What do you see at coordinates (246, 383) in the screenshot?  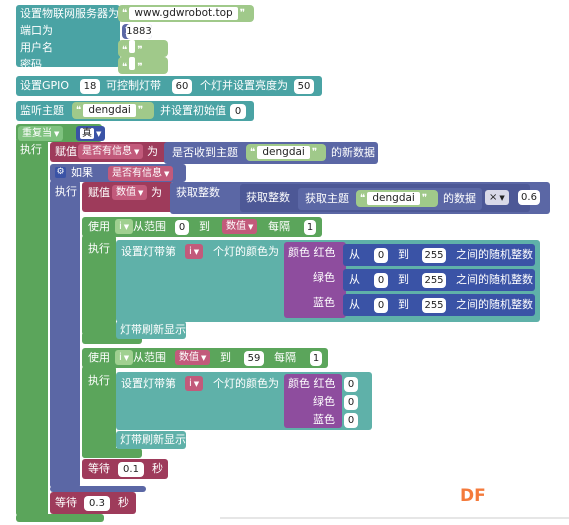 I see `for2-color-label: 个灯的颜色为` at bounding box center [246, 383].